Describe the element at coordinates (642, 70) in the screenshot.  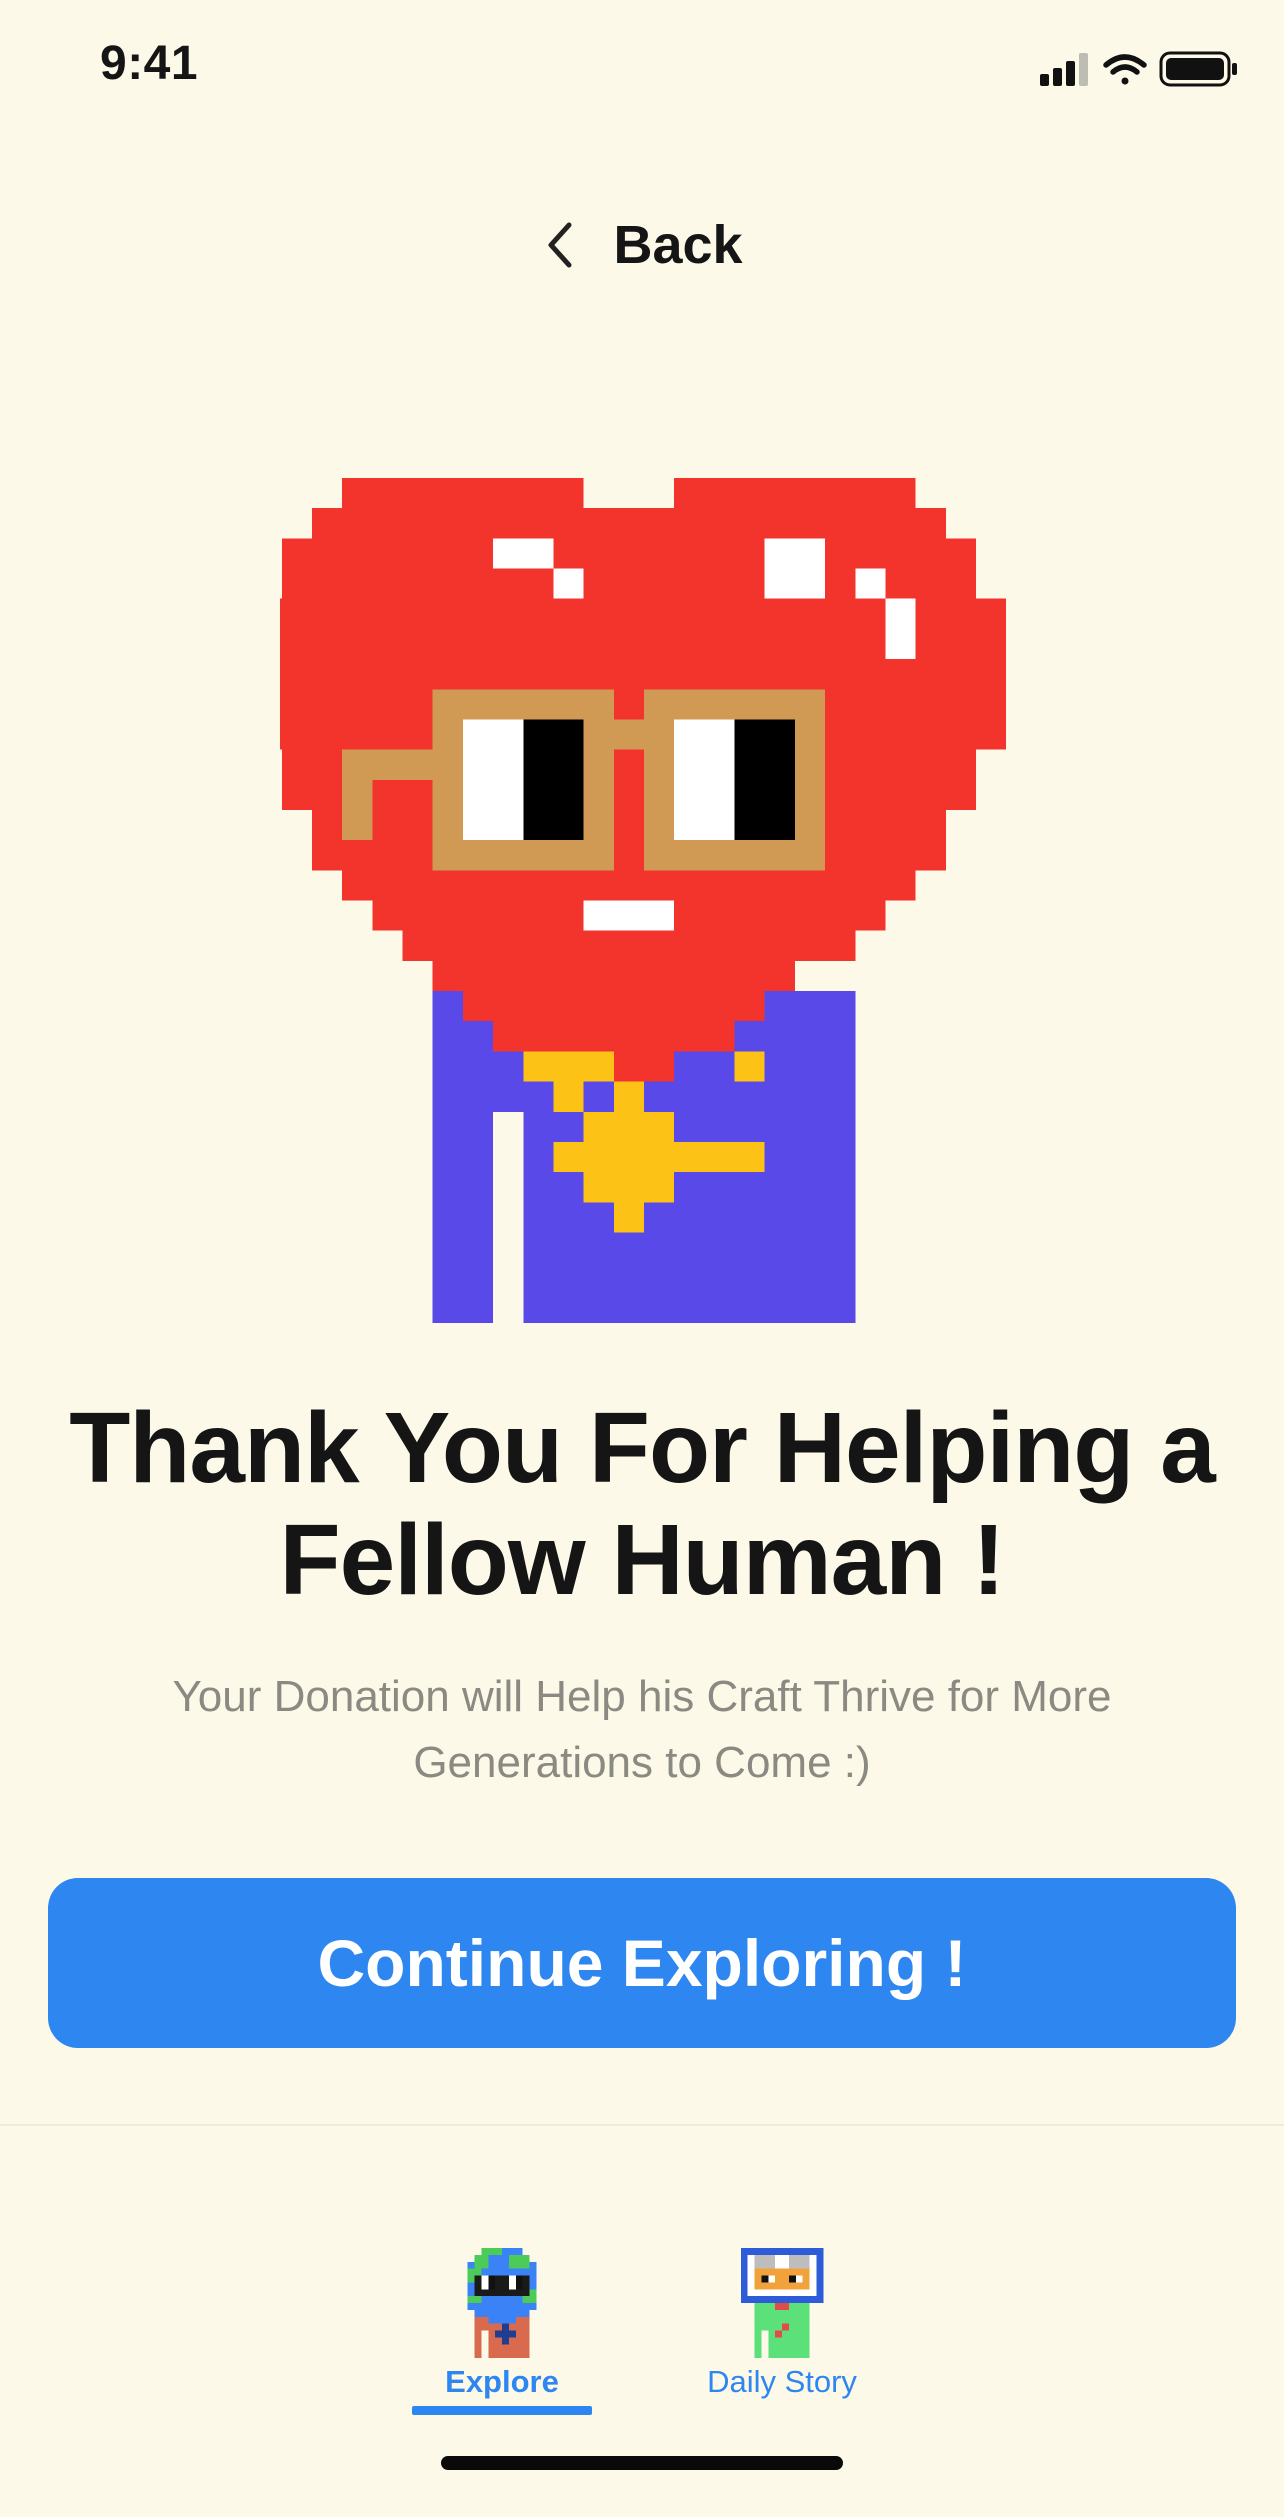
I see `status-bar: 9:41` at that location.